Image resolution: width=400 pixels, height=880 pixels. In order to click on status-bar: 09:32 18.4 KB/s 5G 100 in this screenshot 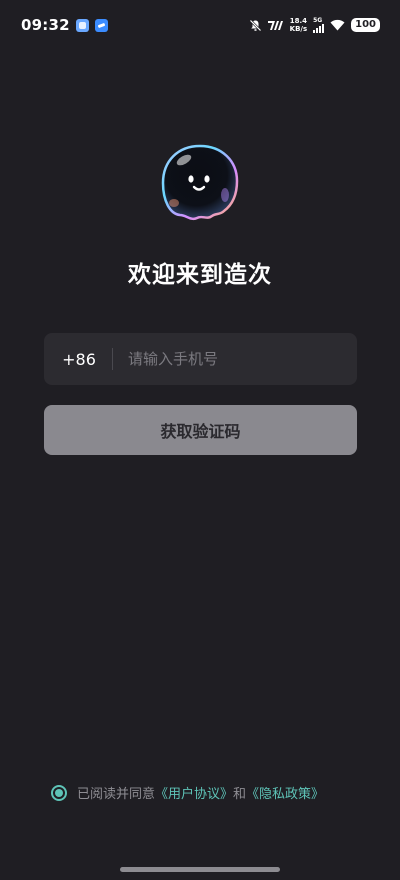, I will do `click(200, 25)`.